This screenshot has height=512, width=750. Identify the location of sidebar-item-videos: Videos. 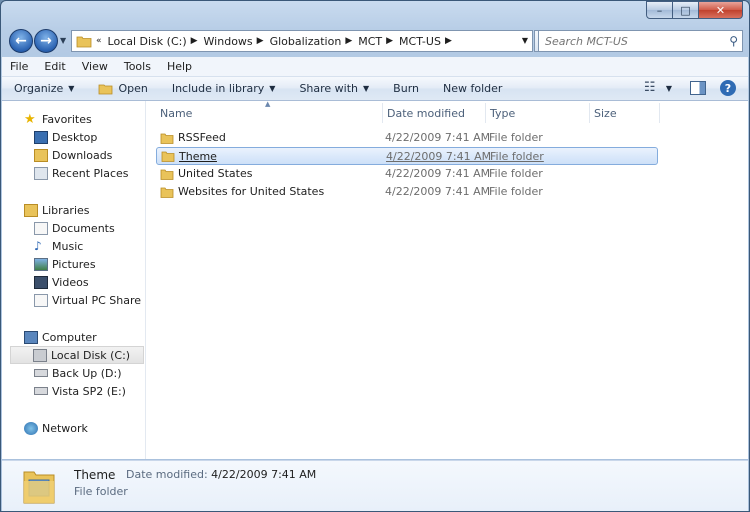
(61, 282).